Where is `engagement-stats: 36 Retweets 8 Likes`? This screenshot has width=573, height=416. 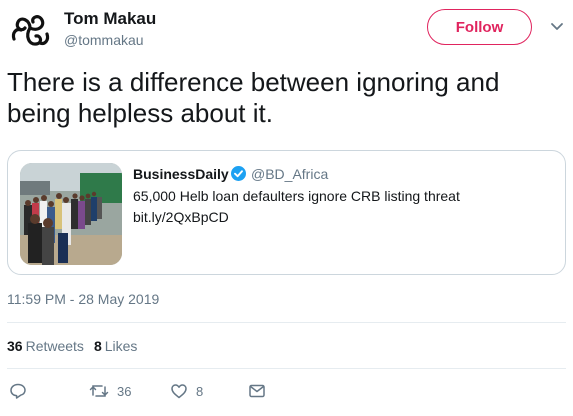 engagement-stats: 36 Retweets 8 Likes is located at coordinates (72, 346).